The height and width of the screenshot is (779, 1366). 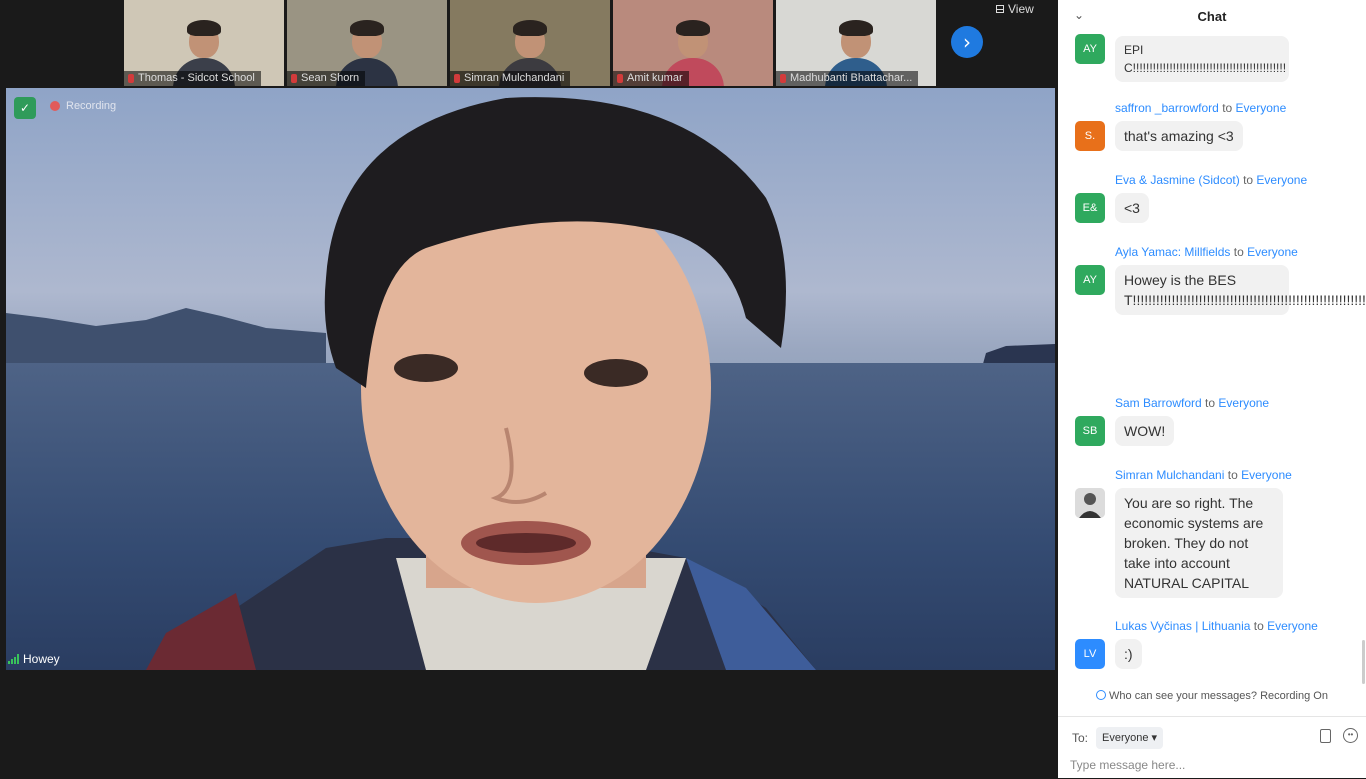 I want to click on sender-name: saffron _barrowford, so click(x=1167, y=108).